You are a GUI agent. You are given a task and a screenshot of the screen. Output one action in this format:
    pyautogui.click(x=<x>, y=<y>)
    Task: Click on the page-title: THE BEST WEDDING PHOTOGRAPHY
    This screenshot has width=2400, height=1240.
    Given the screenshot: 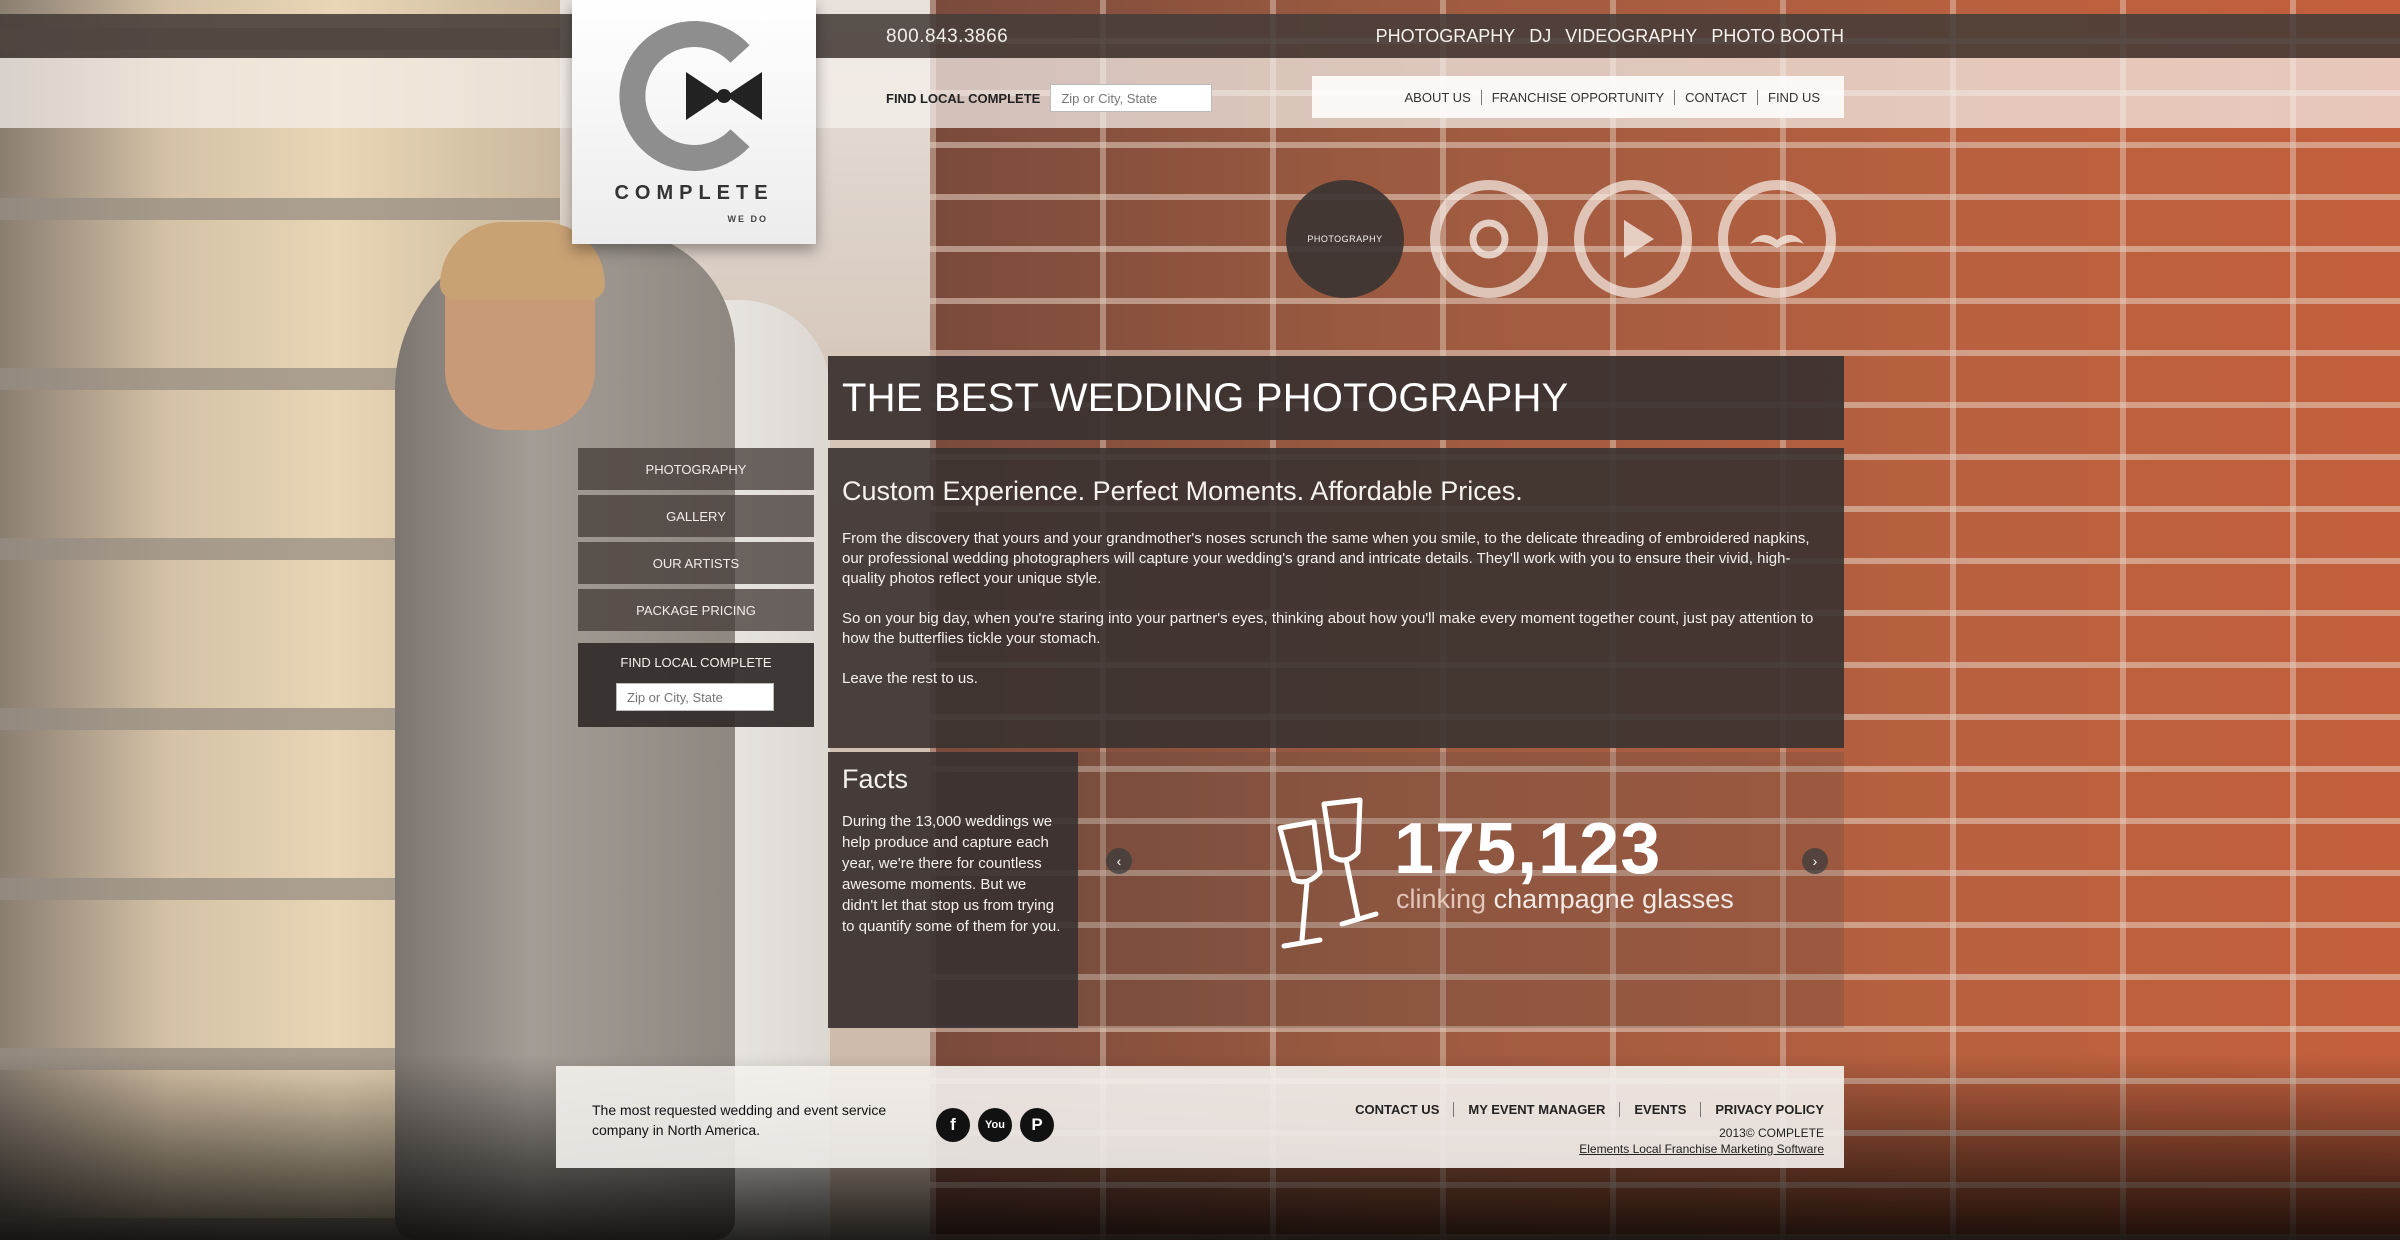 What is the action you would take?
    pyautogui.click(x=1205, y=398)
    